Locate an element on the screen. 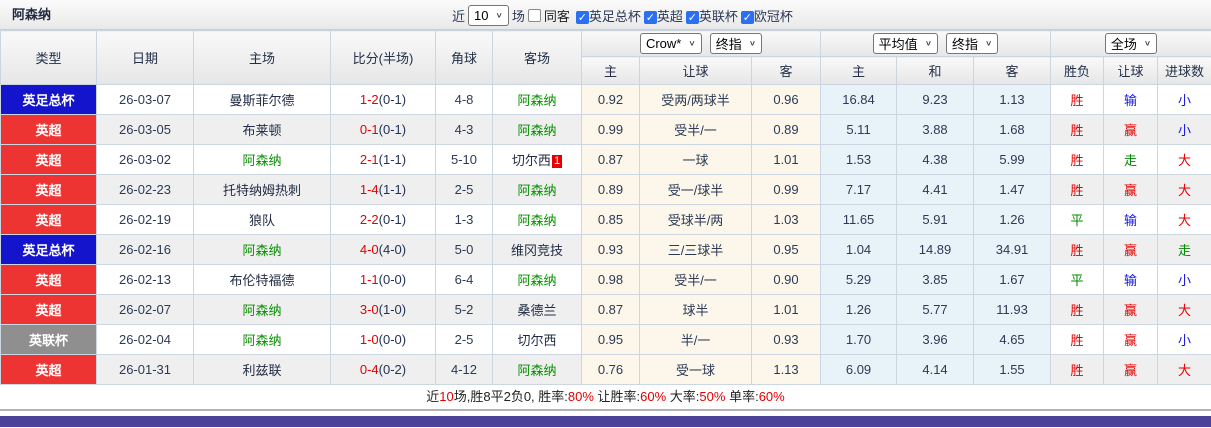 The width and height of the screenshot is (1211, 428). away-team-cell: 切尔西 is located at coordinates (537, 339).